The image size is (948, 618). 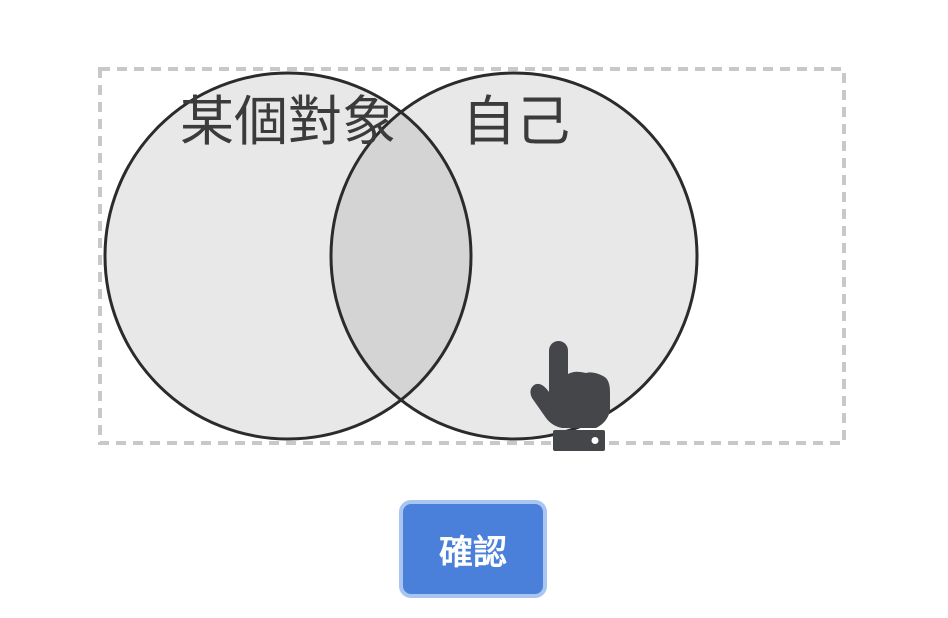 What do you see at coordinates (288, 121) in the screenshot?
I see `left-set-label: 某個對象` at bounding box center [288, 121].